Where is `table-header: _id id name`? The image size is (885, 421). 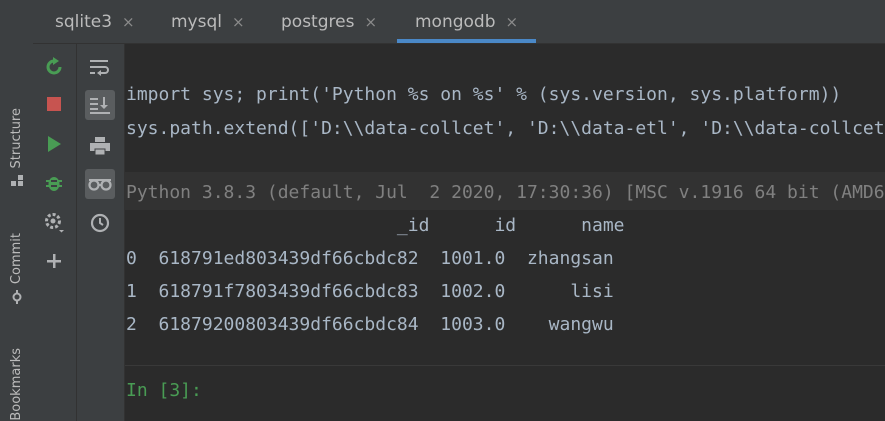
table-header: _id id name is located at coordinates (375, 225).